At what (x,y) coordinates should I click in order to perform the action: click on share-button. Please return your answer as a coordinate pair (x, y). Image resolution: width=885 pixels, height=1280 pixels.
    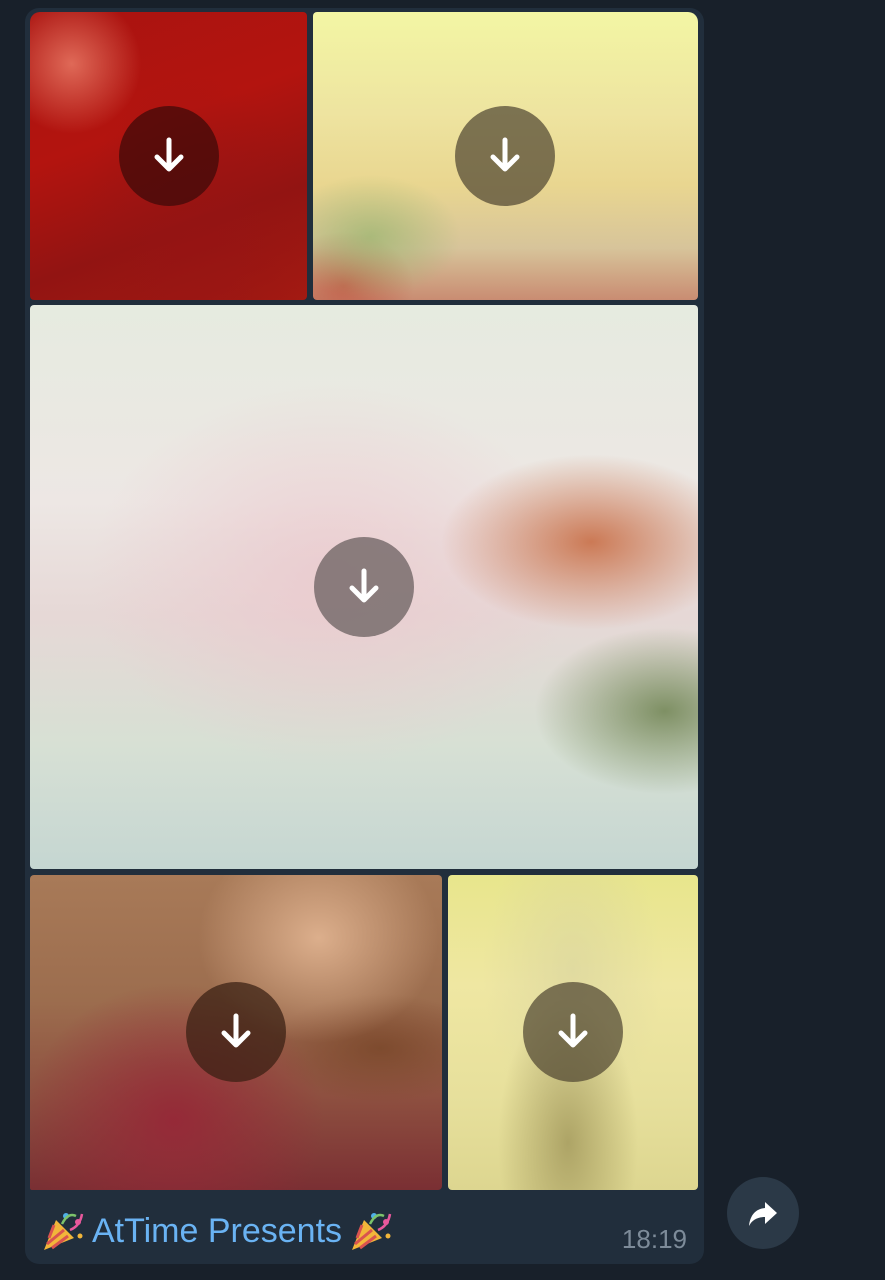
    Looking at the image, I should click on (763, 1213).